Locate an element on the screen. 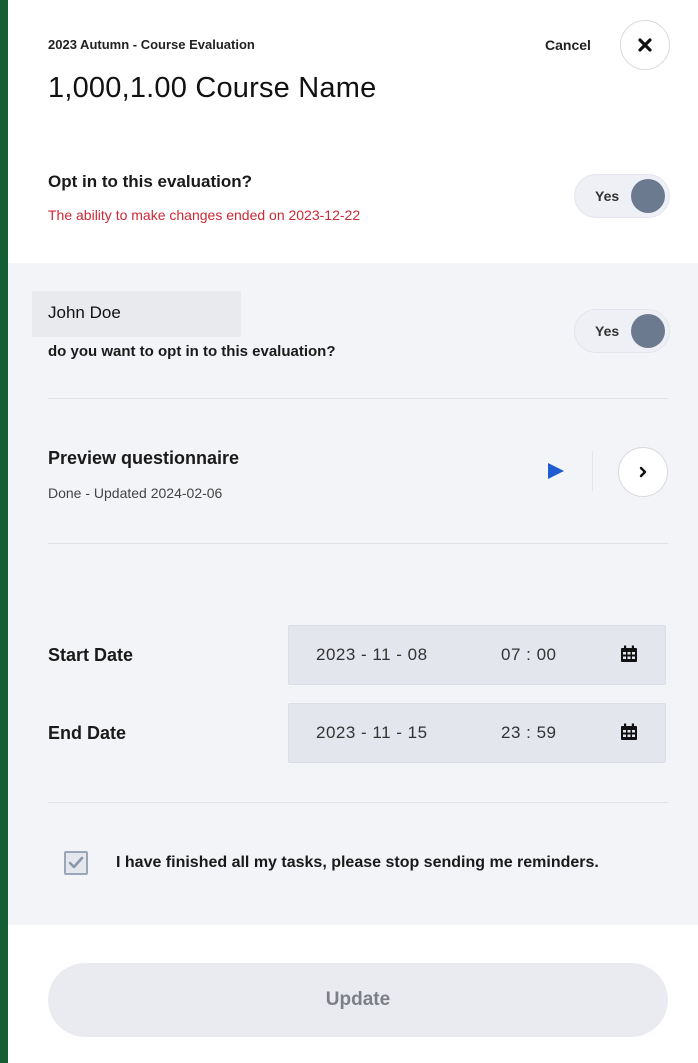  person-name: John Doe is located at coordinates (84, 312).